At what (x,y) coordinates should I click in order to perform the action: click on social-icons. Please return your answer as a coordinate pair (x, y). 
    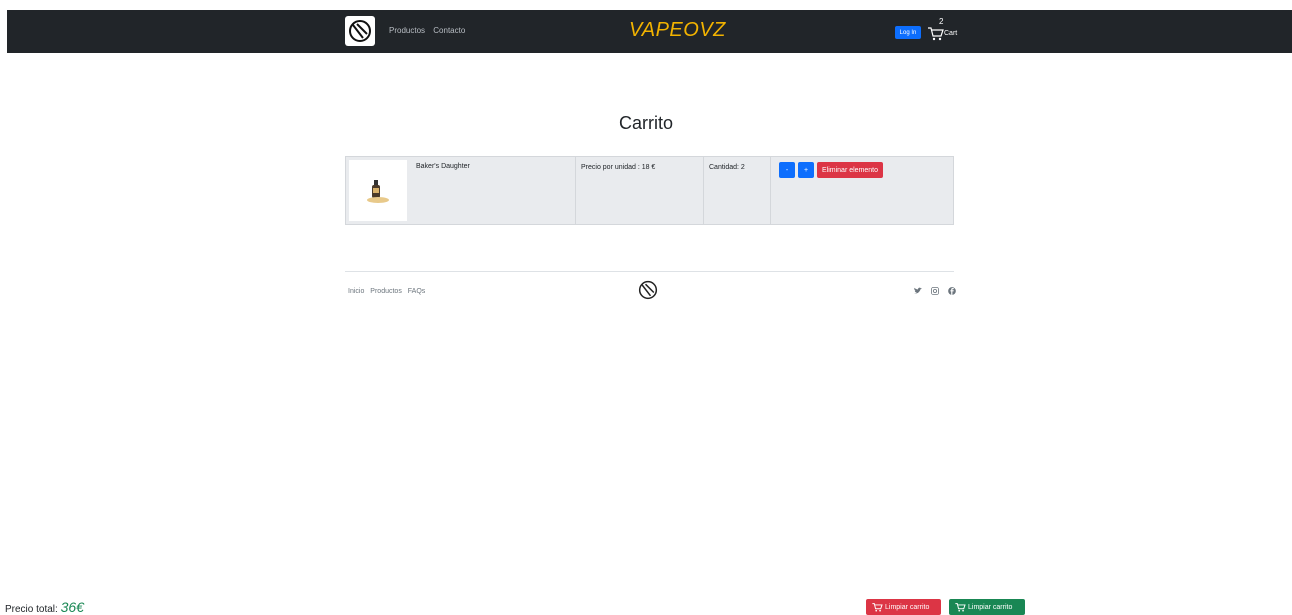
    Looking at the image, I should click on (935, 291).